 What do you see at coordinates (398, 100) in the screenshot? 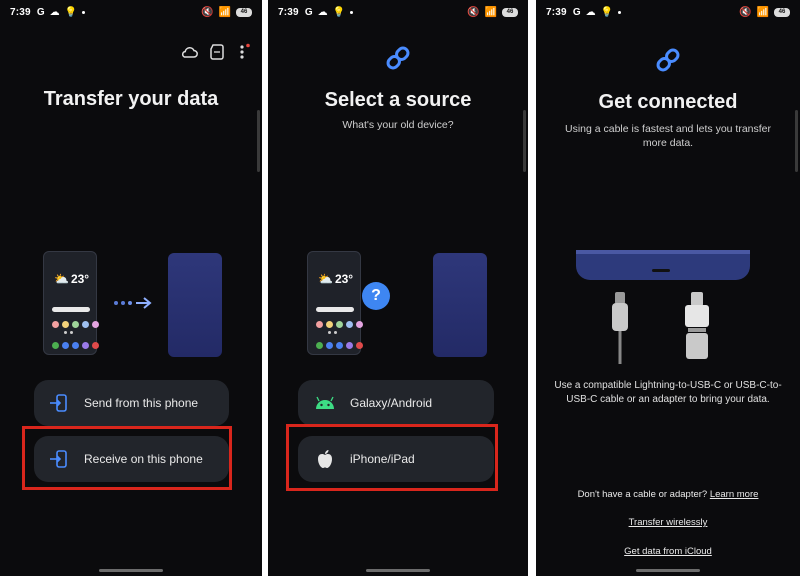
I see `page-title: Select a source` at bounding box center [398, 100].